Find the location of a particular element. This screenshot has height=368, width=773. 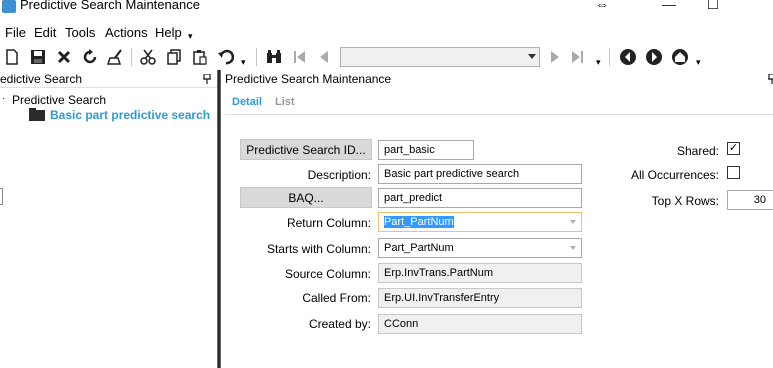

last-record-icon is located at coordinates (577, 57).